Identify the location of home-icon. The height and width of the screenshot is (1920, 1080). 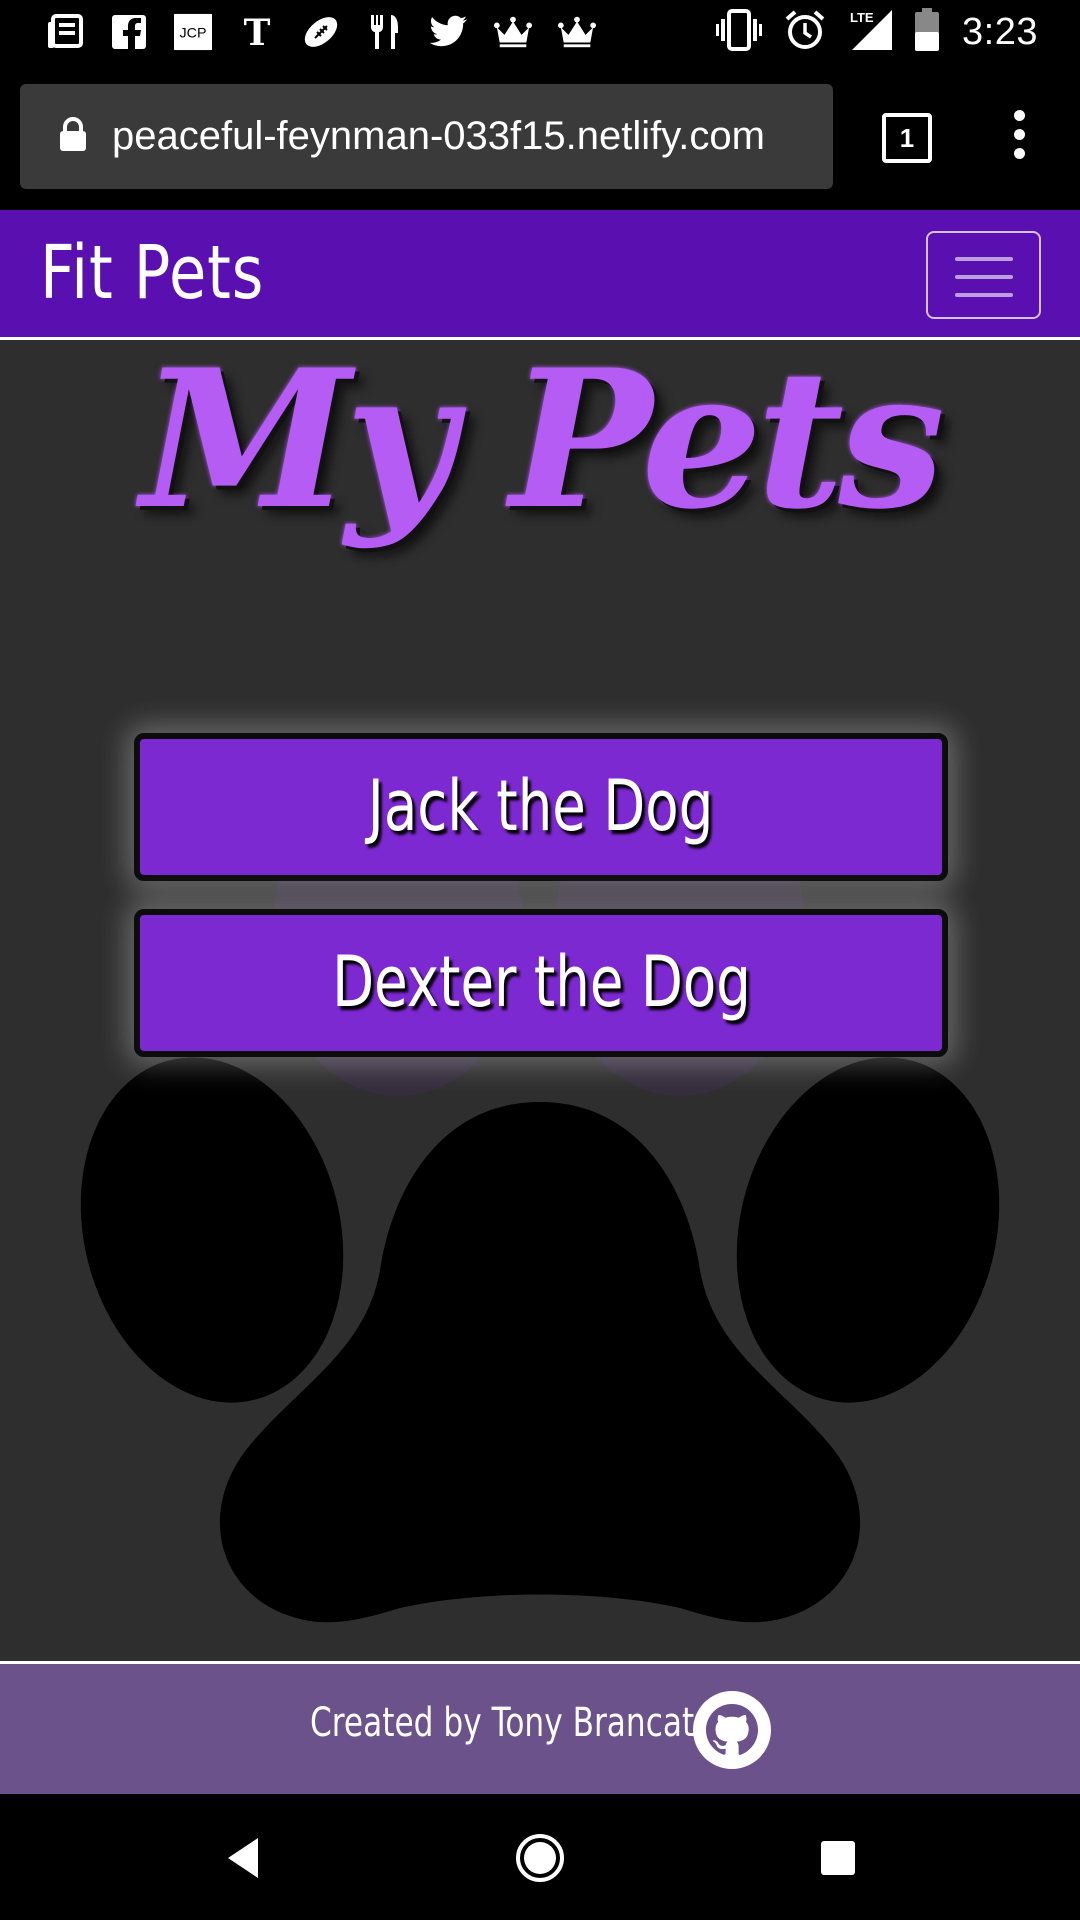
(540, 1858).